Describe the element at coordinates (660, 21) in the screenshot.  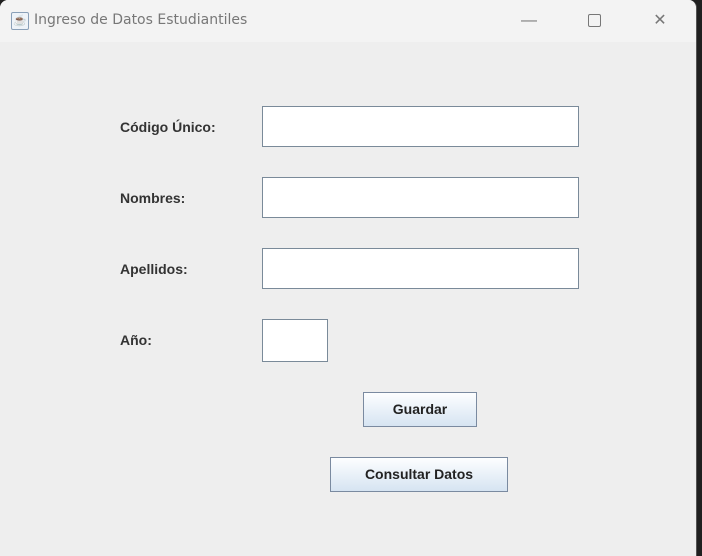
I see `close-button: ✕` at that location.